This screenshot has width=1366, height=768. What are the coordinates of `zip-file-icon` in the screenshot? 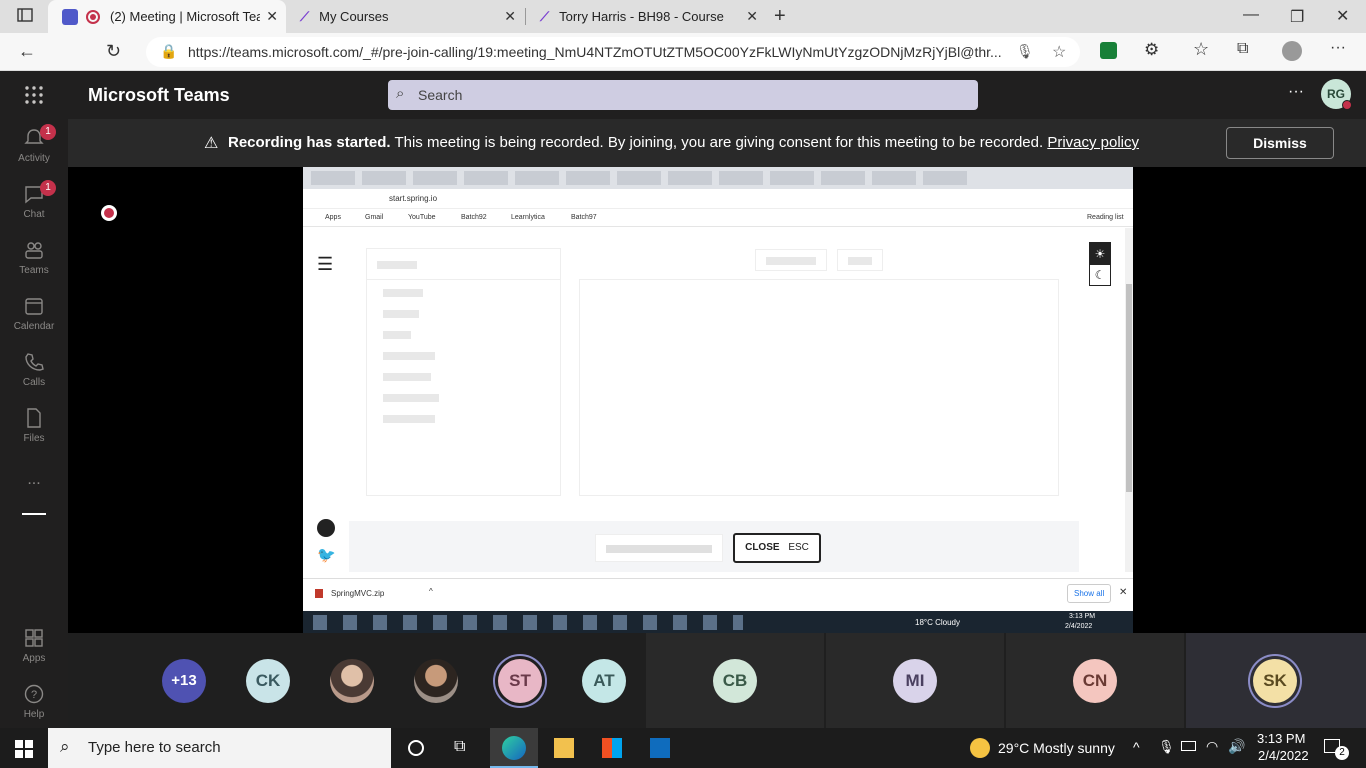 It's located at (319, 593).